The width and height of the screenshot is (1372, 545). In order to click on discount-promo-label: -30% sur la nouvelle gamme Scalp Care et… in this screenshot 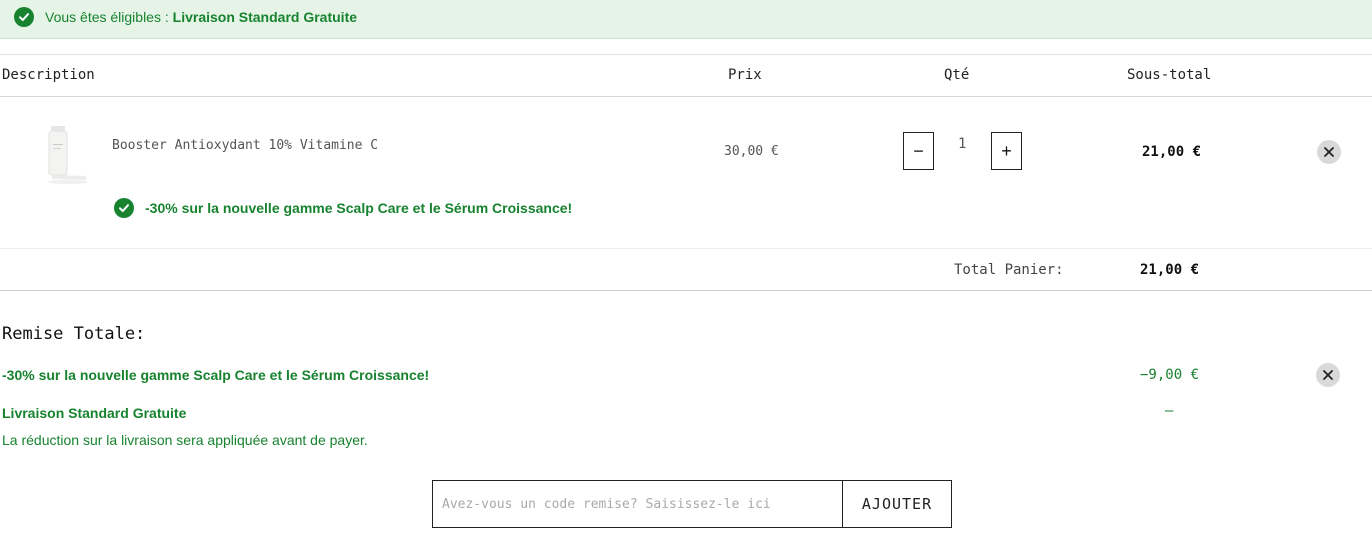, I will do `click(216, 375)`.